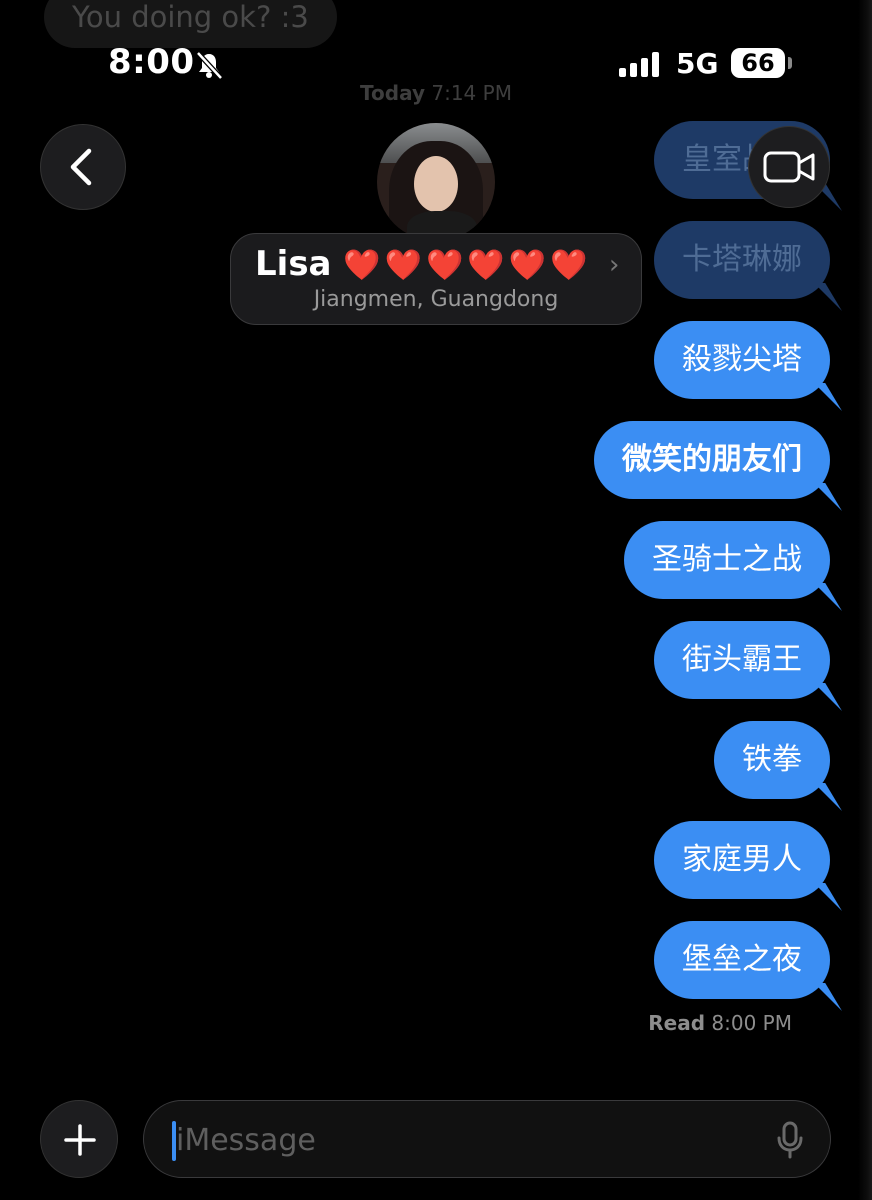 Image resolution: width=872 pixels, height=1200 pixels. What do you see at coordinates (677, 1023) in the screenshot?
I see `read-label: Read` at bounding box center [677, 1023].